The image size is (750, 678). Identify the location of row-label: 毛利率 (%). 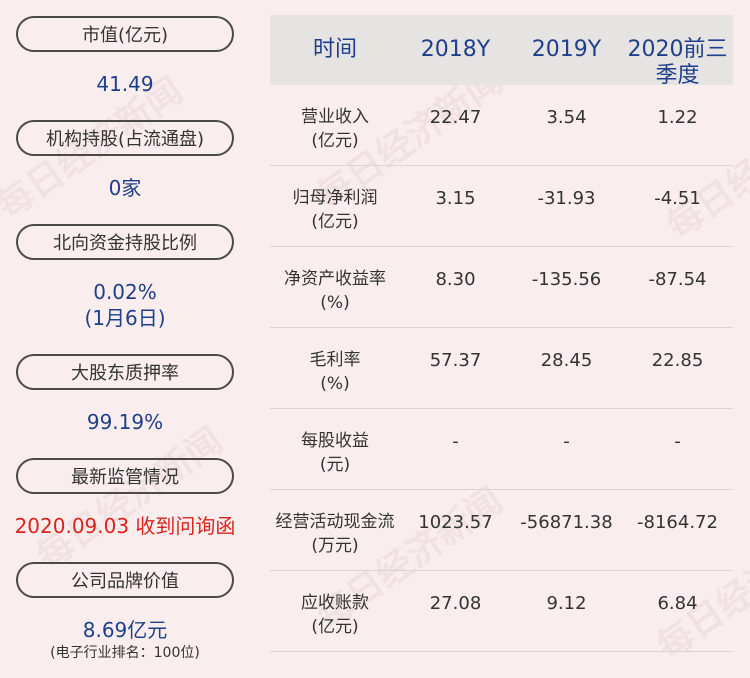
(335, 368).